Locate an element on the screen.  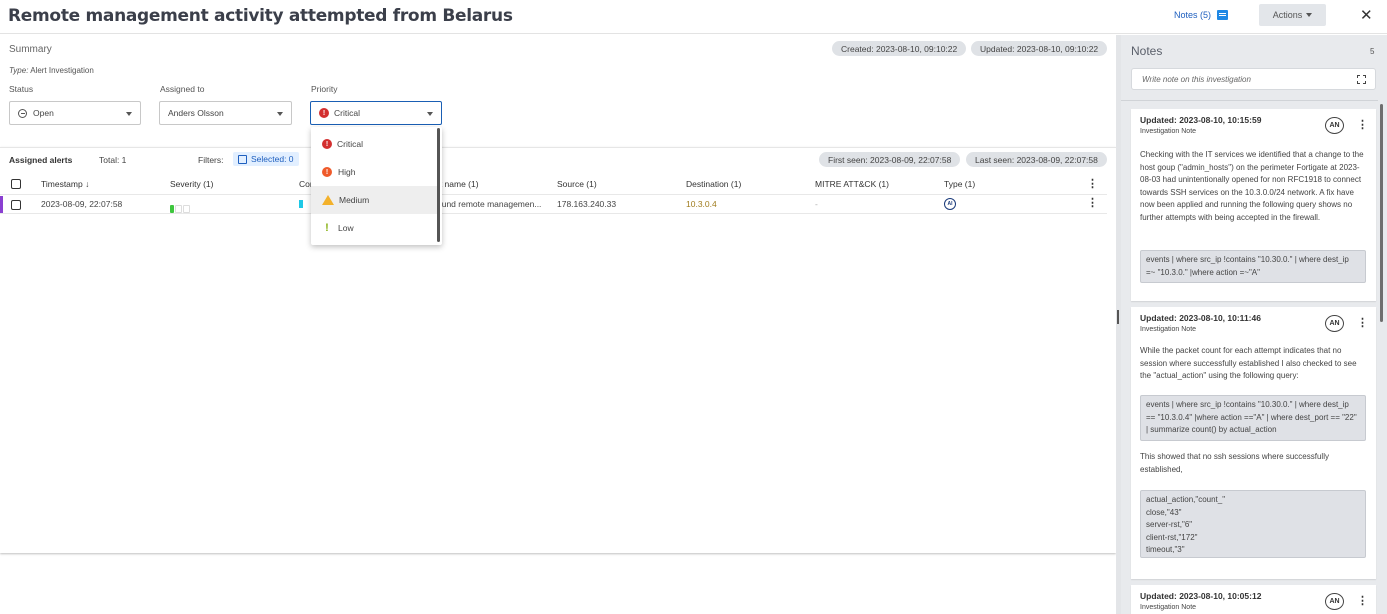
priority-option-critical: ! Critical is located at coordinates (374, 144).